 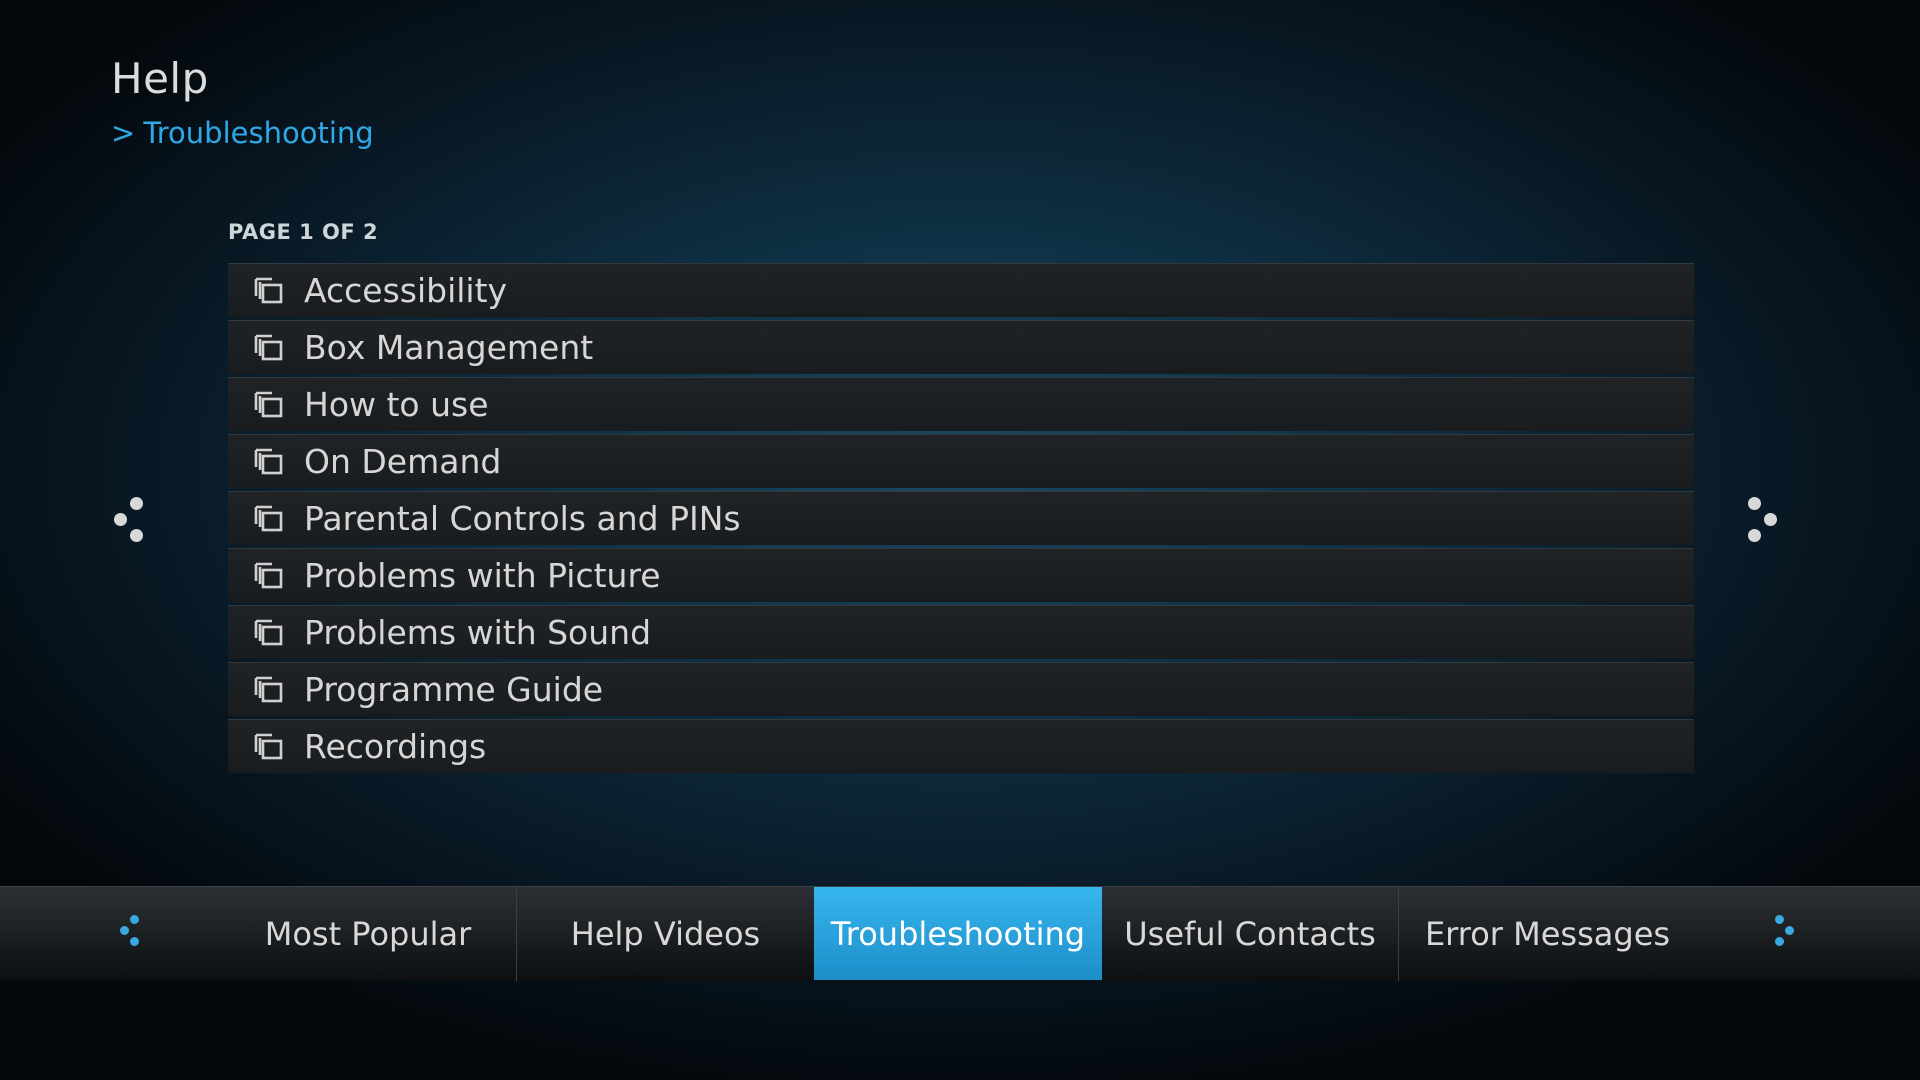 I want to click on list-item: On Demand, so click(x=961, y=461).